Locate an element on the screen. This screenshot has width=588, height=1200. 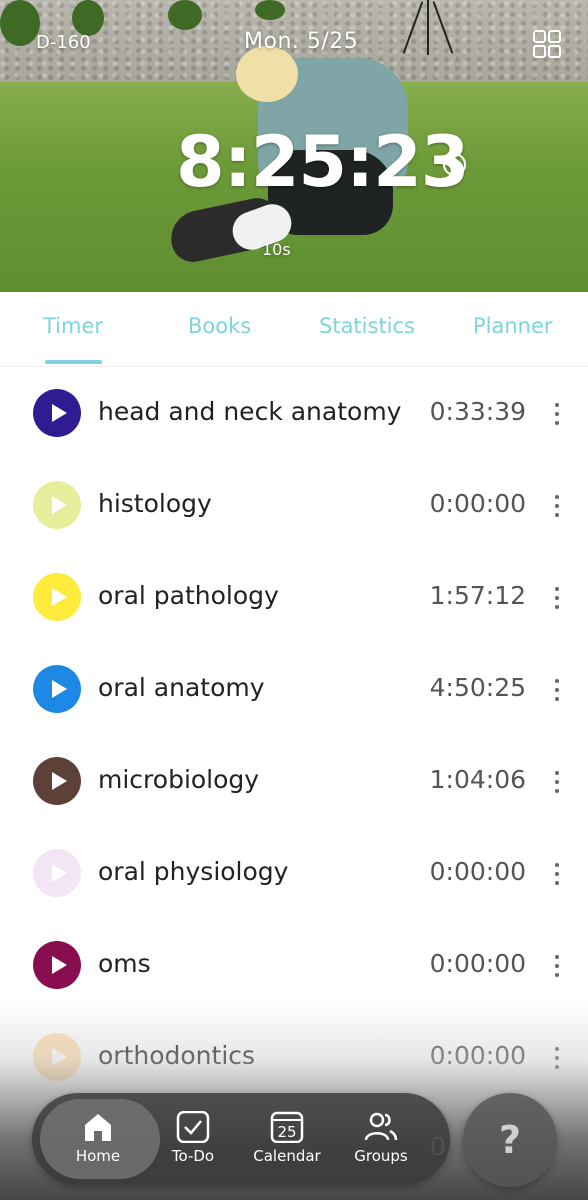
nav-home-label: Home is located at coordinates (98, 1156).